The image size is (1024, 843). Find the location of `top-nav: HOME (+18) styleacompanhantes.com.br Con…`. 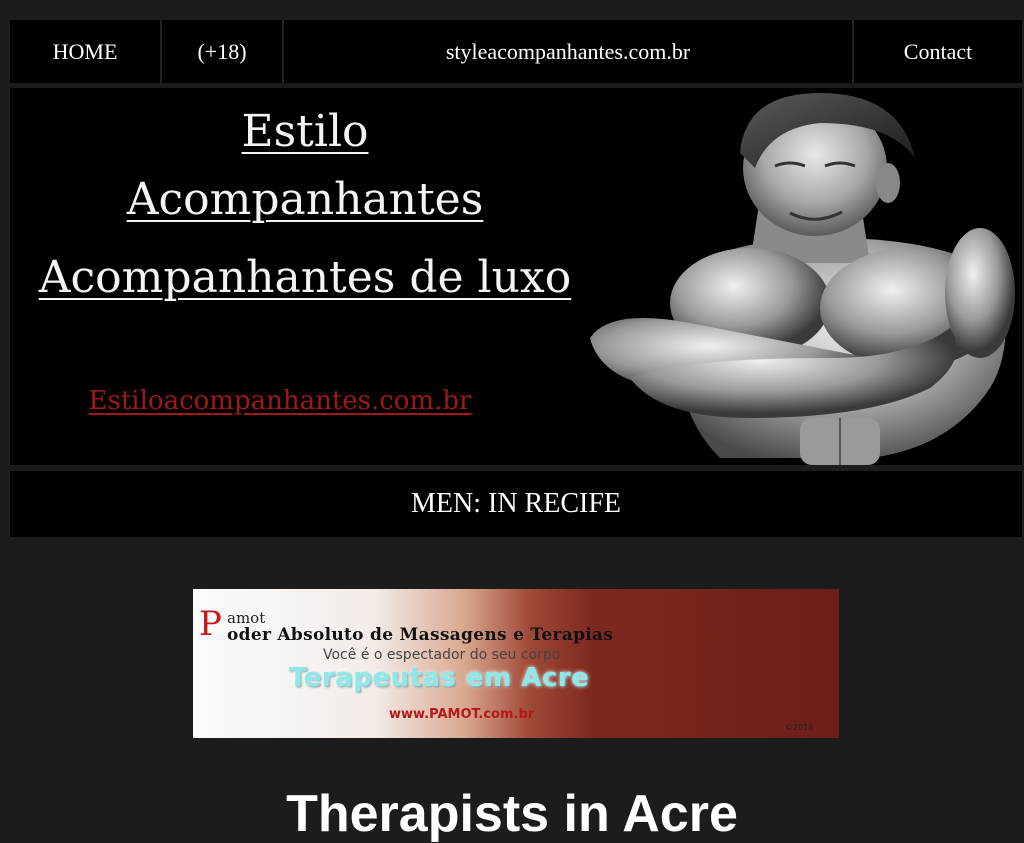

top-nav: HOME (+18) styleacompanhantes.com.br Con… is located at coordinates (516, 51).